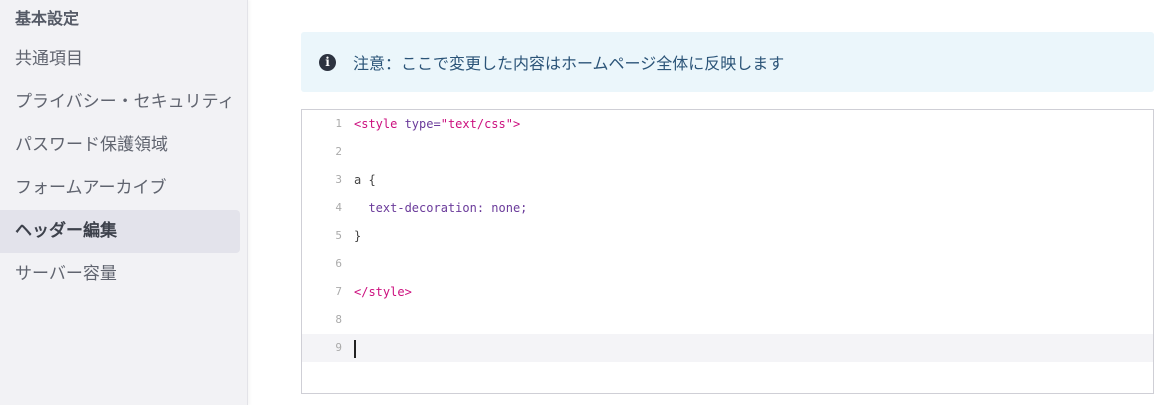  What do you see at coordinates (47, 18) in the screenshot?
I see `sidebar-section-title: 基本設定` at bounding box center [47, 18].